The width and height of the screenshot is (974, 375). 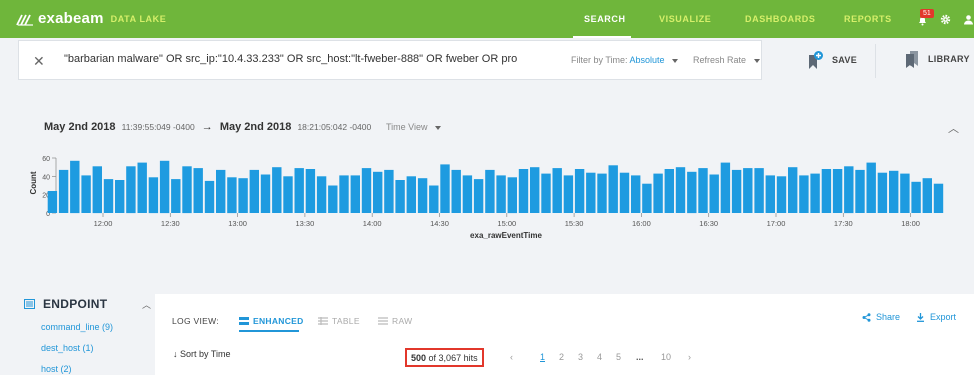 I want to click on endpoint-section-header: ENDPOINT, so click(x=65, y=304).